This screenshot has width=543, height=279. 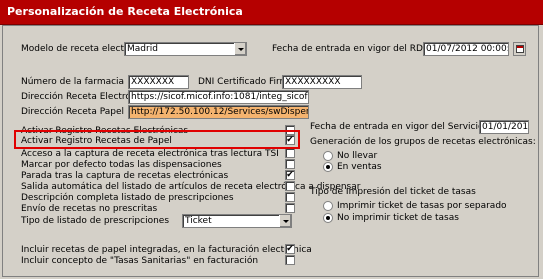 I want to click on radio-label-no-imprimir: No imprimir ticket de tasas, so click(x=398, y=218).